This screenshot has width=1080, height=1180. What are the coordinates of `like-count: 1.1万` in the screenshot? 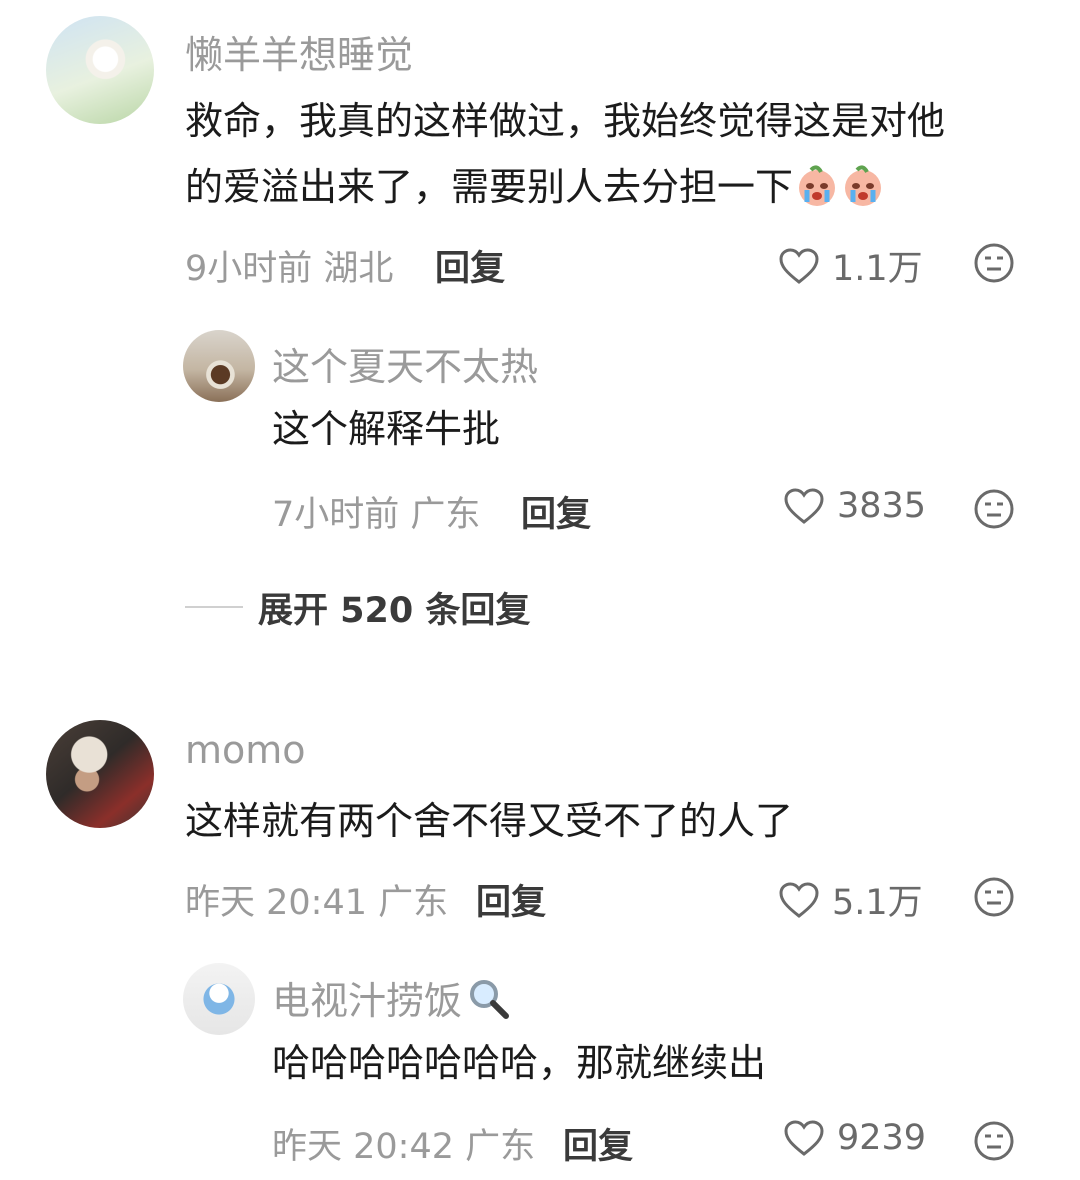 It's located at (877, 269).